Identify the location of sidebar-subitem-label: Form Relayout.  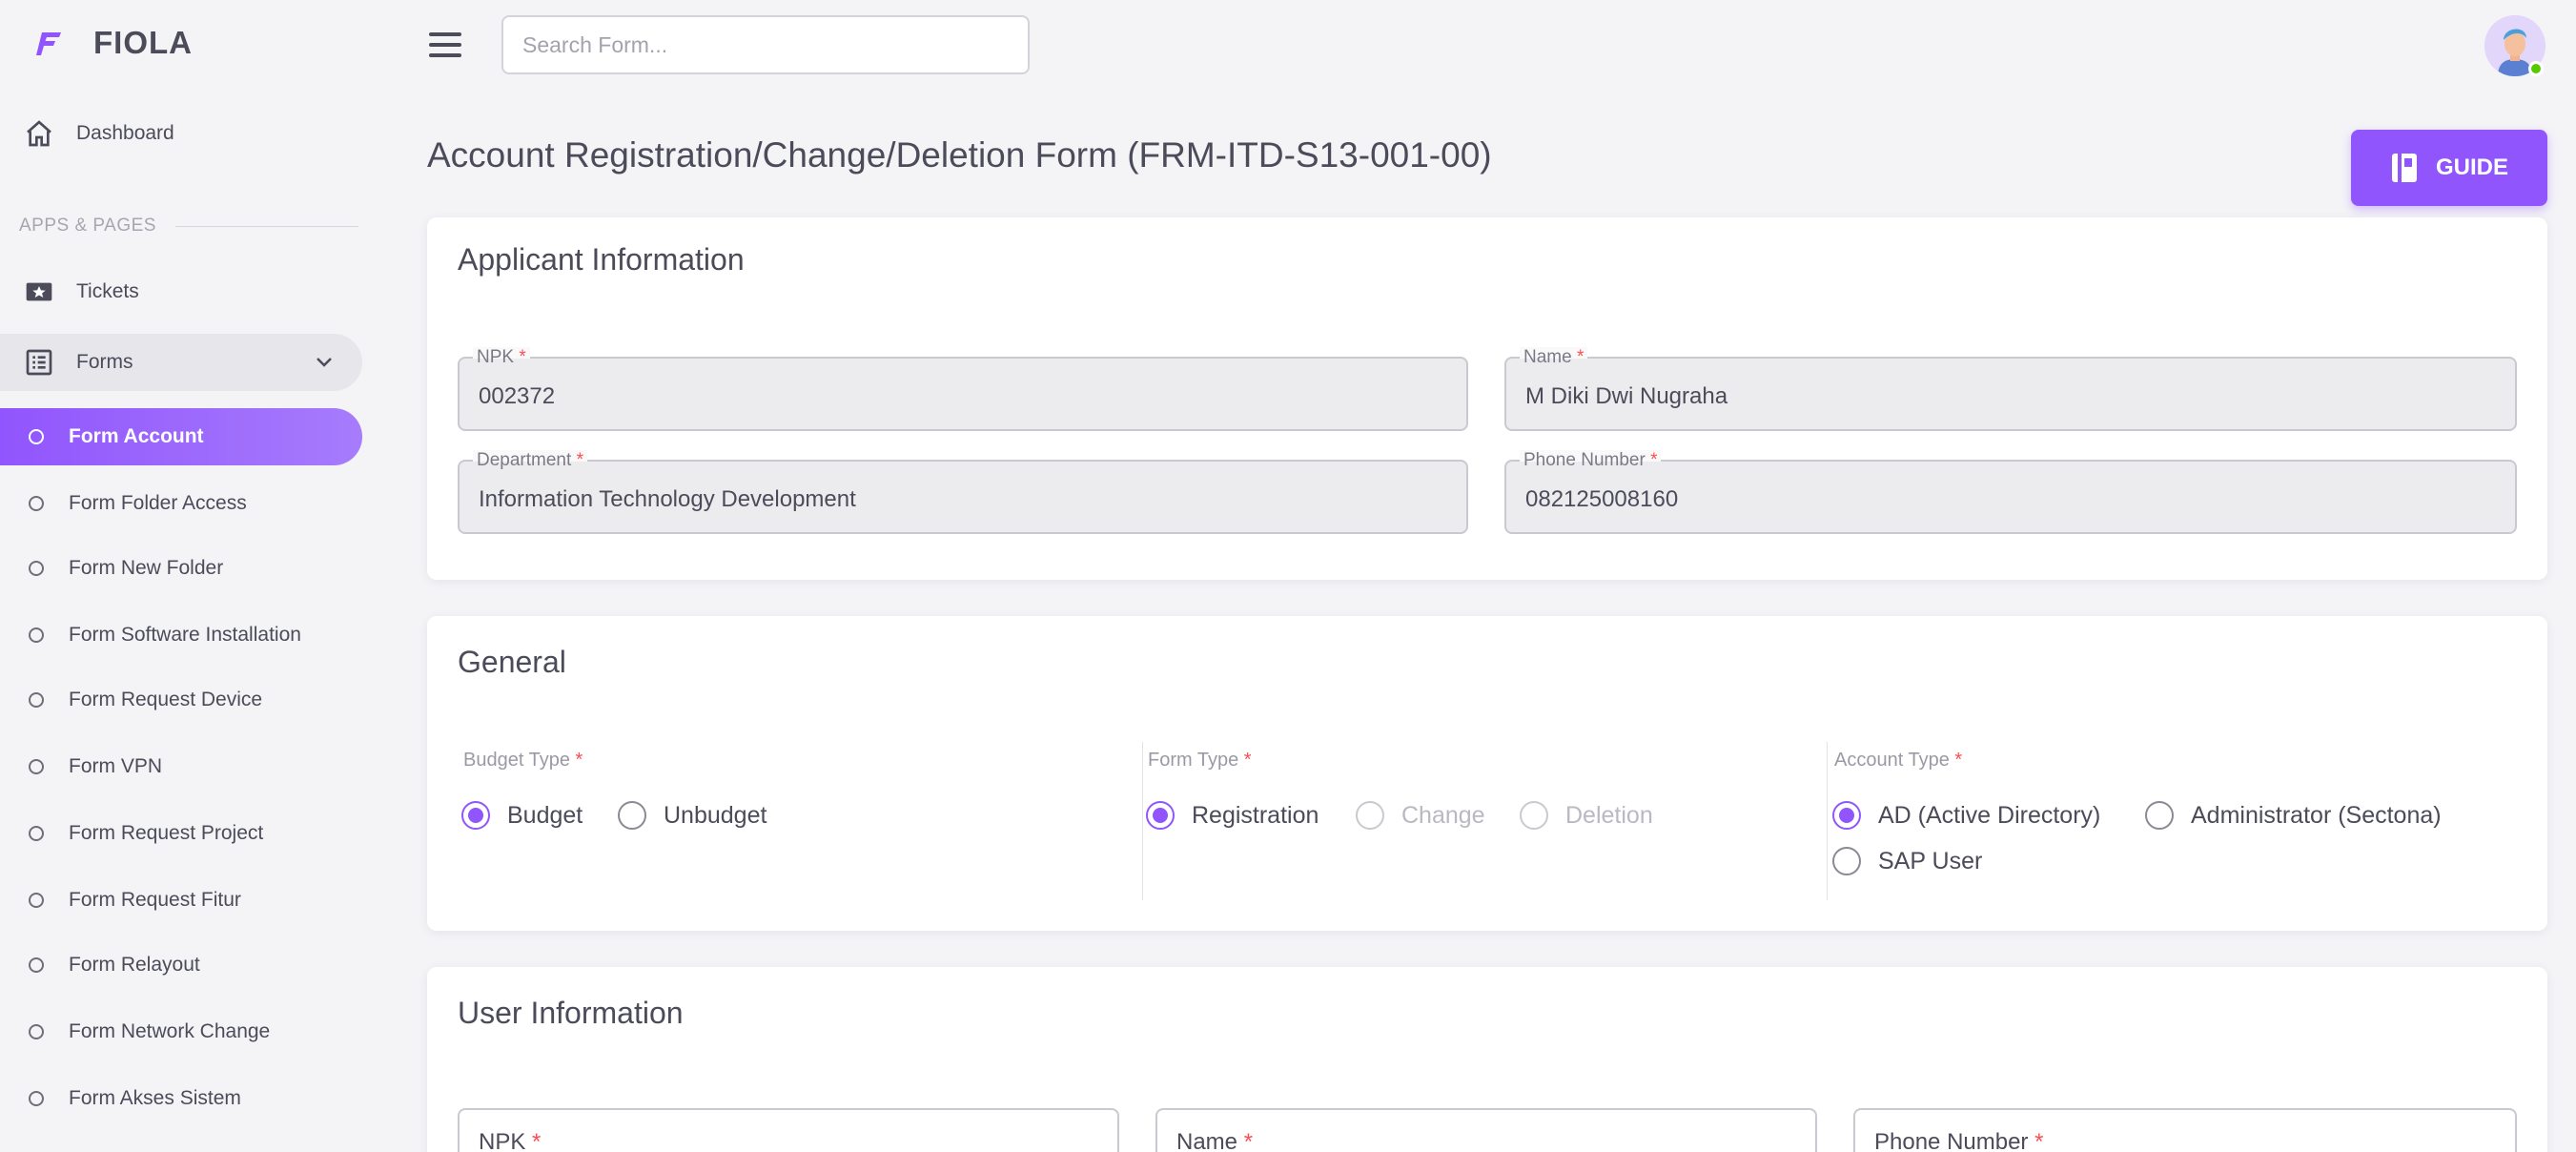
(134, 965).